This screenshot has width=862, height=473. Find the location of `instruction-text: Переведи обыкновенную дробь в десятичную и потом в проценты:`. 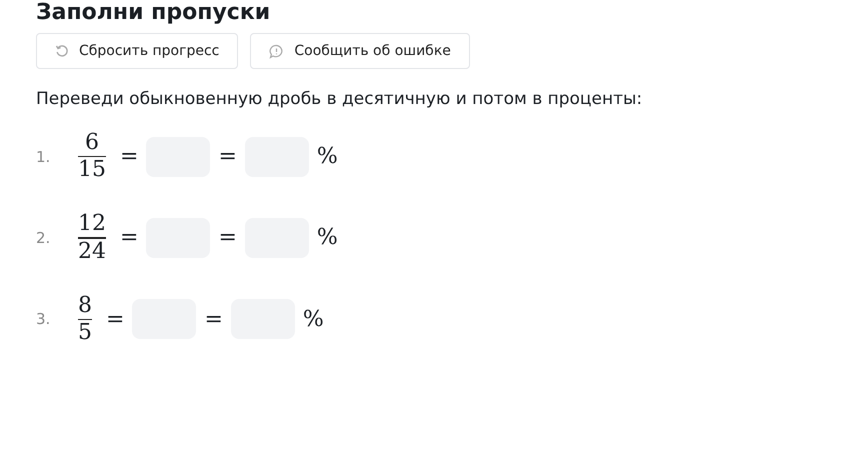

instruction-text: Переведи обыкновенную дробь в десятичную и потом в проценты: is located at coordinates (340, 99).